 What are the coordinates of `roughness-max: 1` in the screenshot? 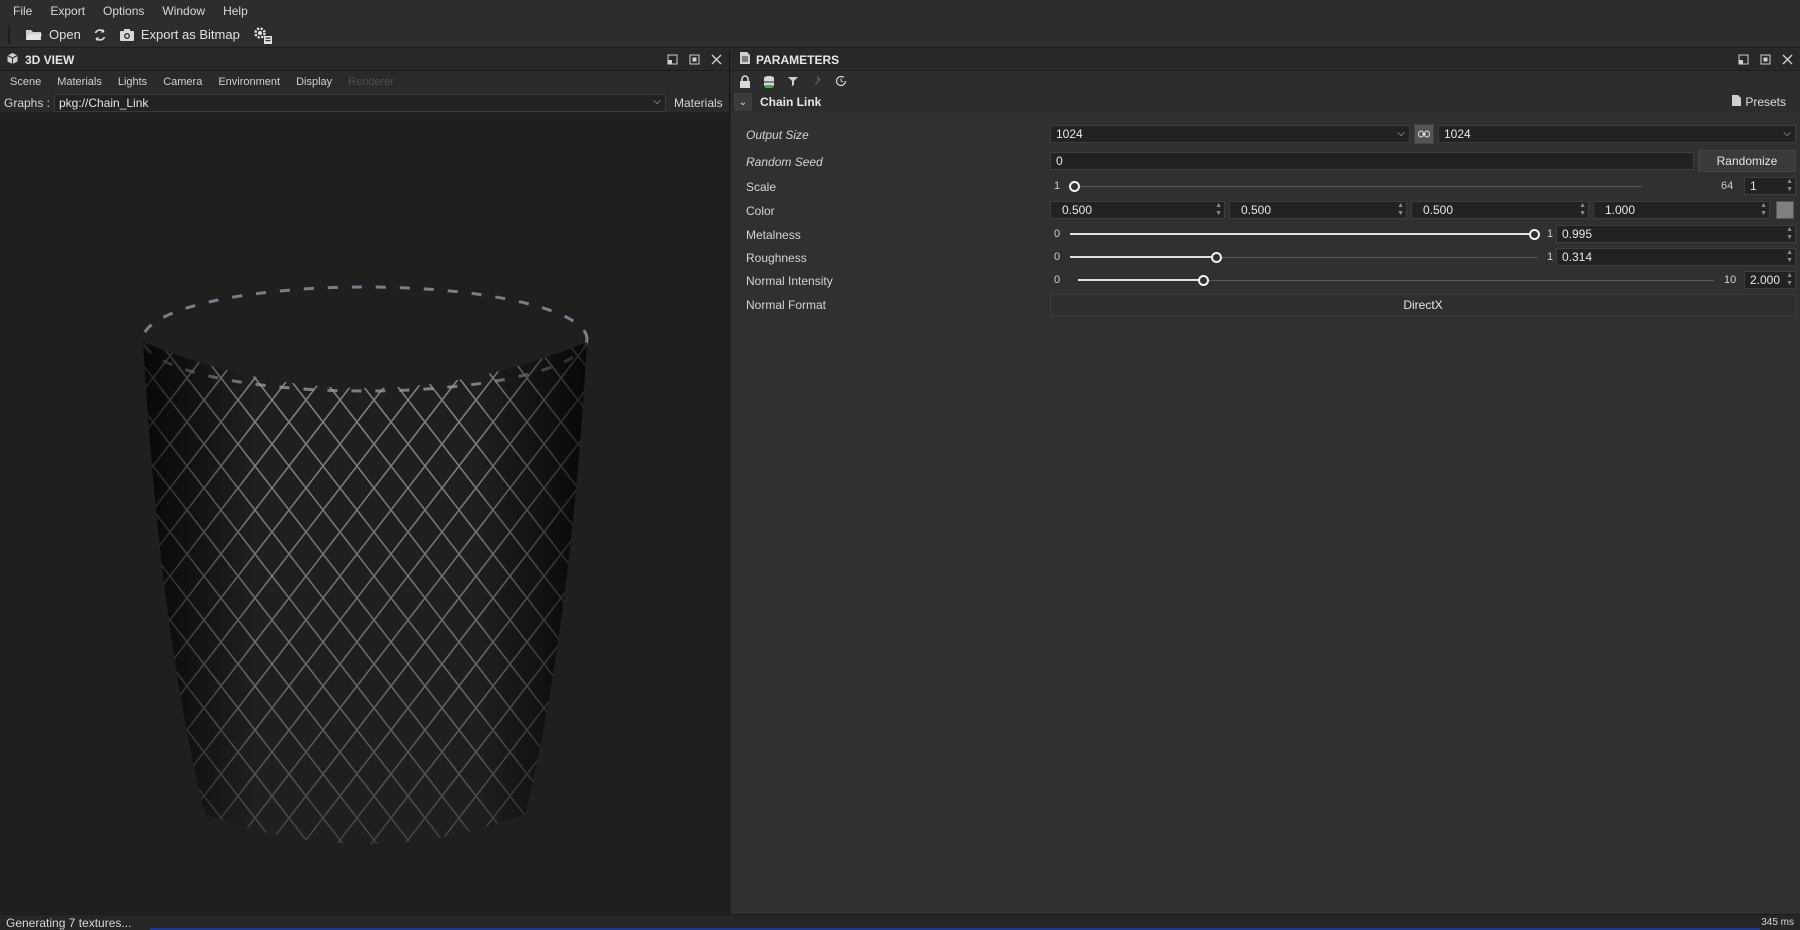 It's located at (1550, 257).